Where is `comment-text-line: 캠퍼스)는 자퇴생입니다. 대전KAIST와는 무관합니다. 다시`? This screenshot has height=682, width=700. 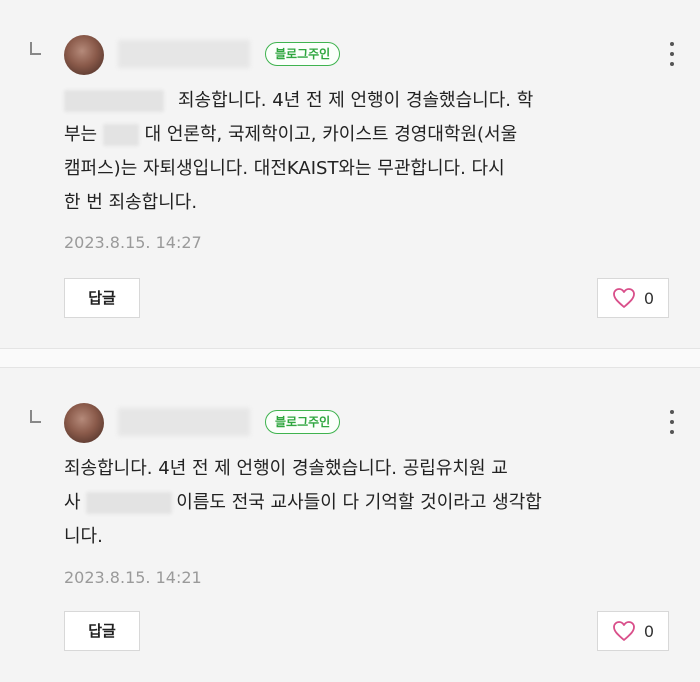
comment-text-line: 캠퍼스)는 자퇴생입니다. 대전KAIST와는 무관합니다. 다시 is located at coordinates (284, 168).